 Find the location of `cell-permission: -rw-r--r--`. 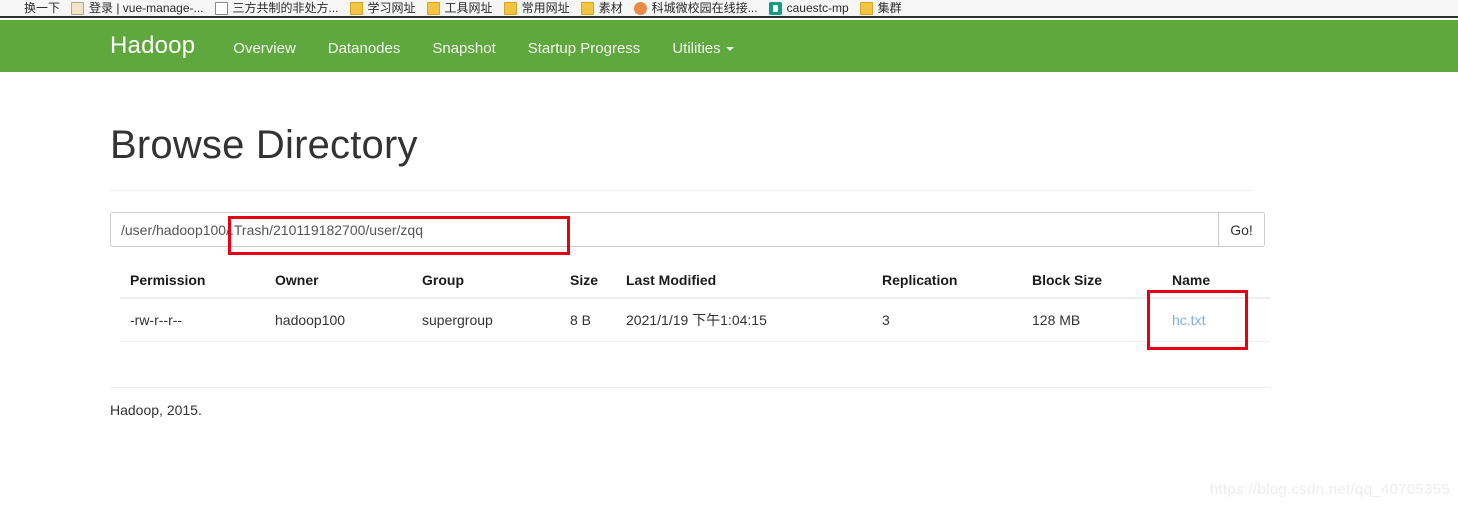

cell-permission: -rw-r--r-- is located at coordinates (192, 320).